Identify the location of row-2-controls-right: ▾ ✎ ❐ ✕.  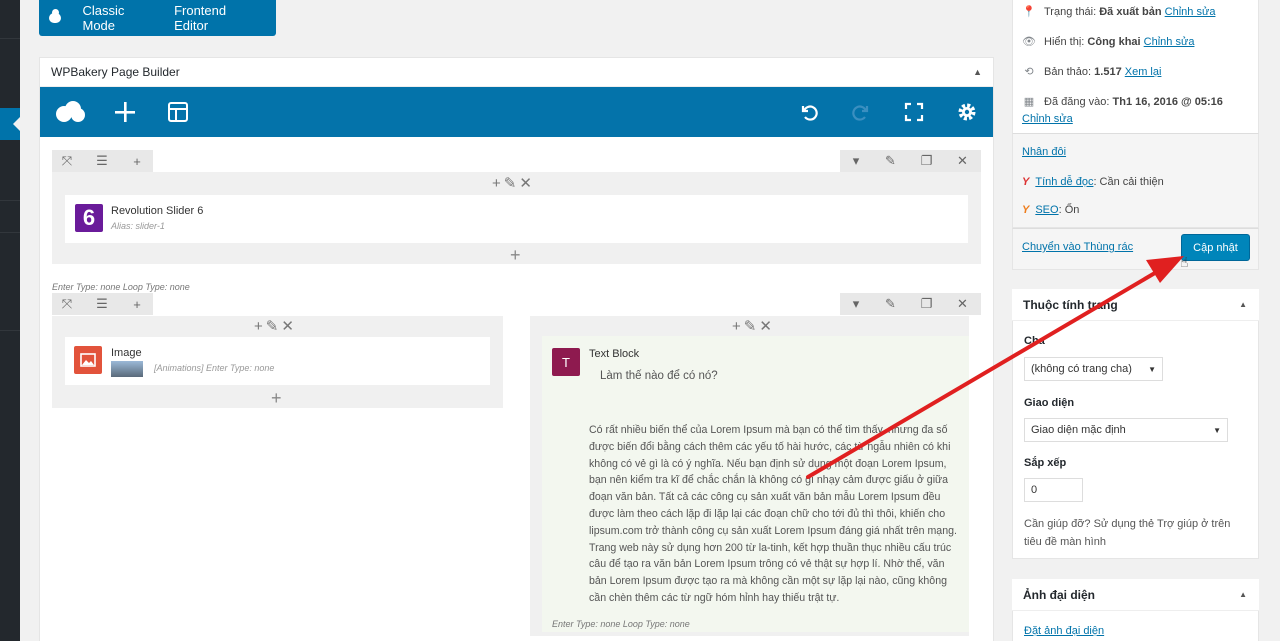
(910, 304).